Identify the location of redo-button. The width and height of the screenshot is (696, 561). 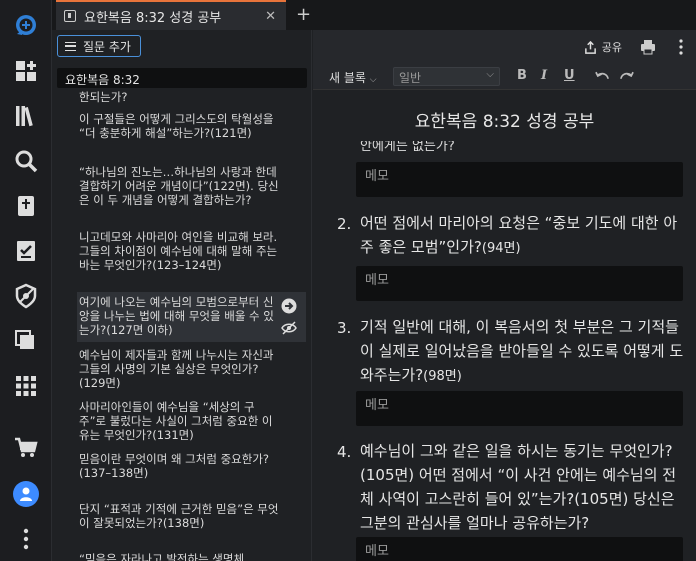
(626, 77).